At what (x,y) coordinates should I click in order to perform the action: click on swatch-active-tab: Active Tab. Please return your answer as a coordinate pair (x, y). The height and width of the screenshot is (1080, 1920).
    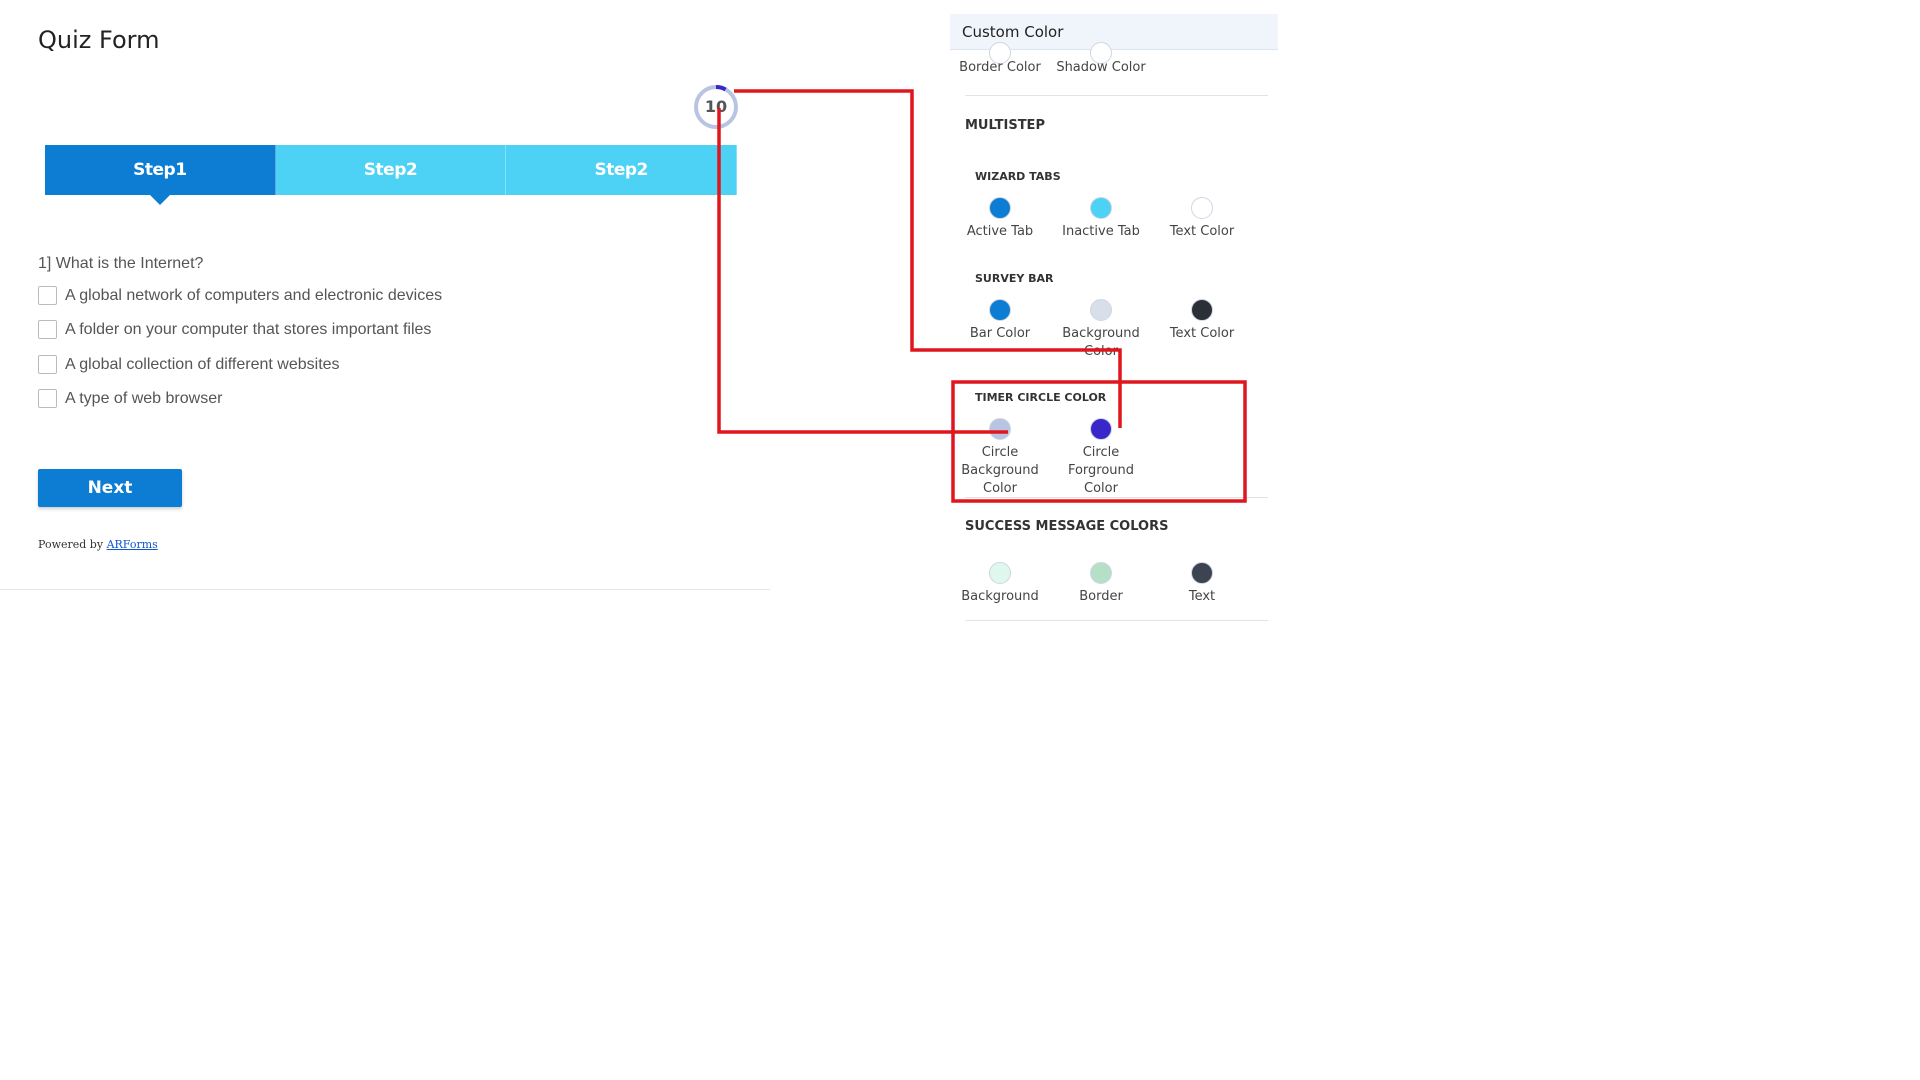
    Looking at the image, I should click on (1000, 219).